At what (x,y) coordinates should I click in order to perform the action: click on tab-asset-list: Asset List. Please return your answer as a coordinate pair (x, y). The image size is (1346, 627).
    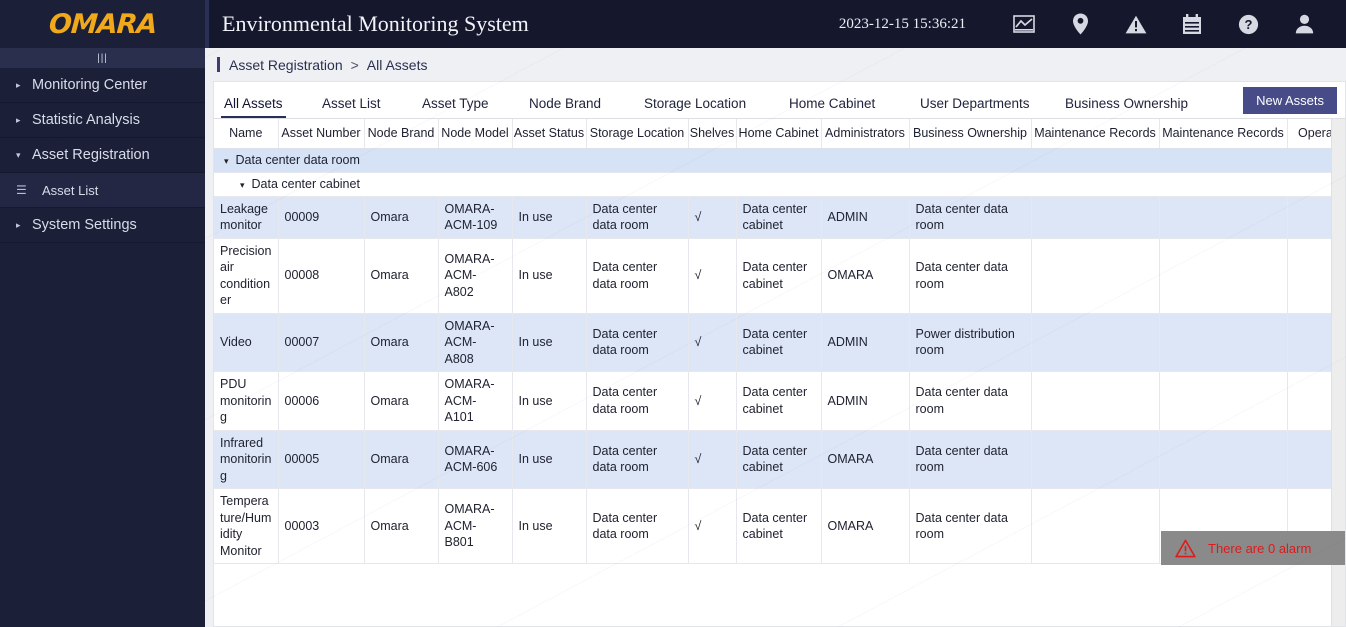
    Looking at the image, I should click on (351, 107).